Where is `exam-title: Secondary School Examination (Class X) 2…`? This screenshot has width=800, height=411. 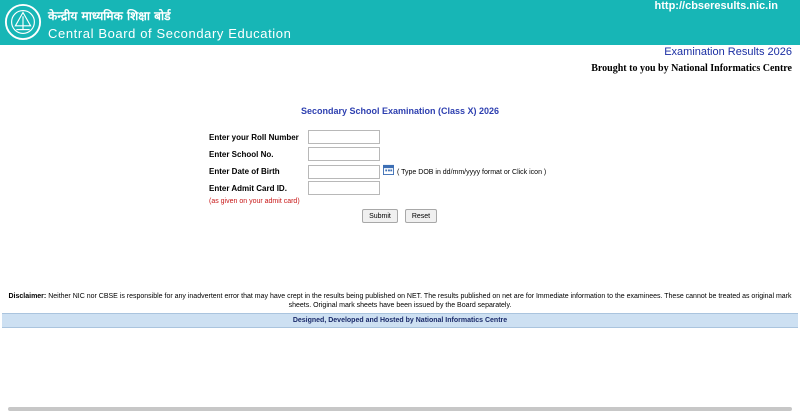 exam-title: Secondary School Examination (Class X) 2… is located at coordinates (400, 111).